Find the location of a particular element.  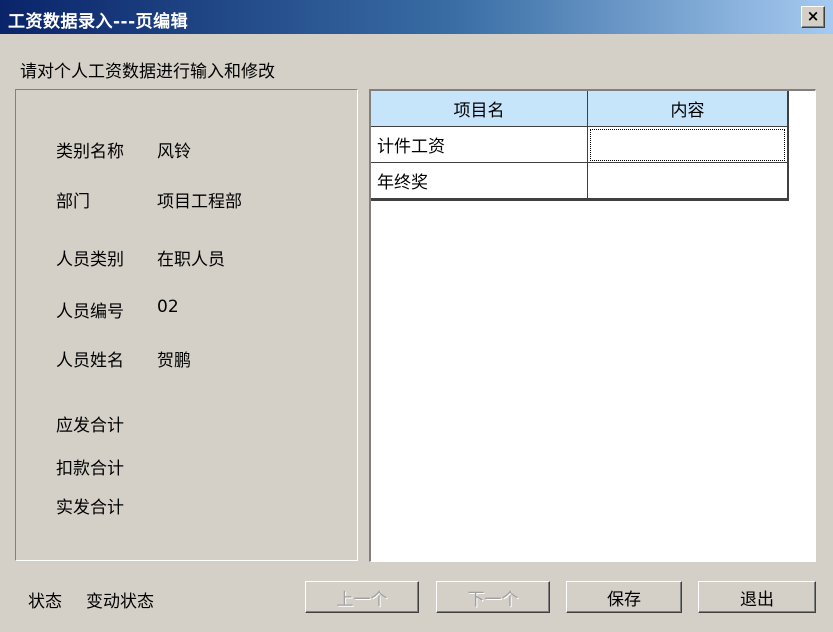

staff-type-label: 人员类别 is located at coordinates (90, 260).